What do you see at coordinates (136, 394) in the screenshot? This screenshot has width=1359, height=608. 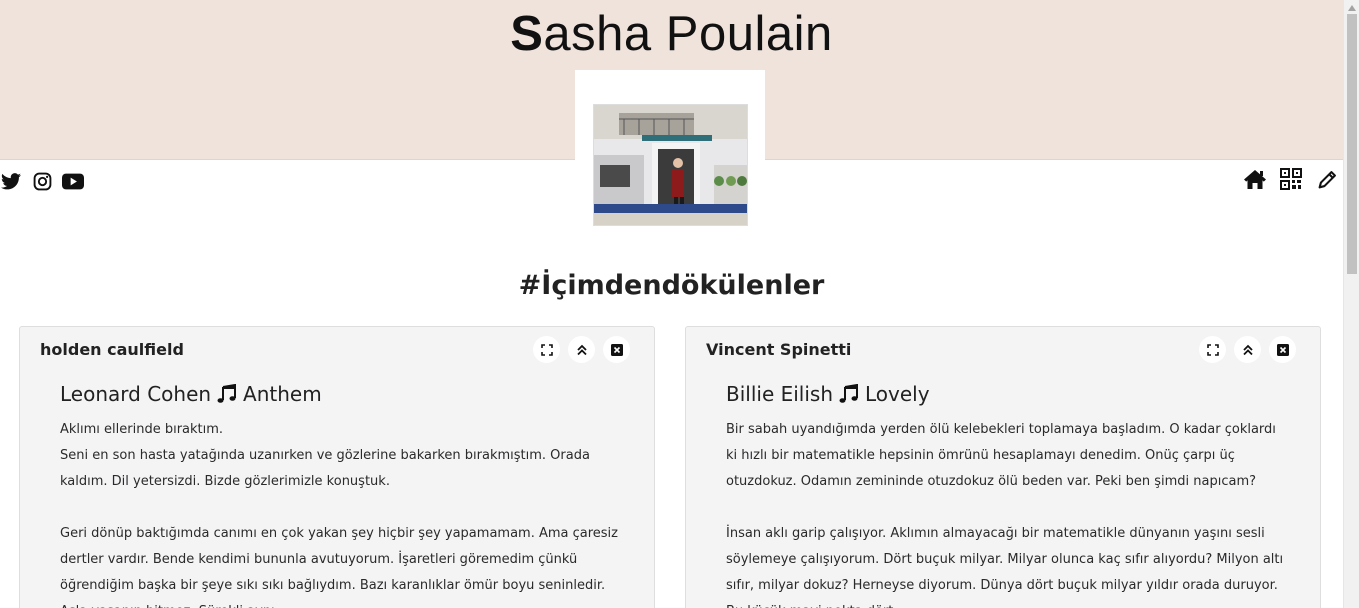 I see `song-artist: Leonard Cohen` at bounding box center [136, 394].